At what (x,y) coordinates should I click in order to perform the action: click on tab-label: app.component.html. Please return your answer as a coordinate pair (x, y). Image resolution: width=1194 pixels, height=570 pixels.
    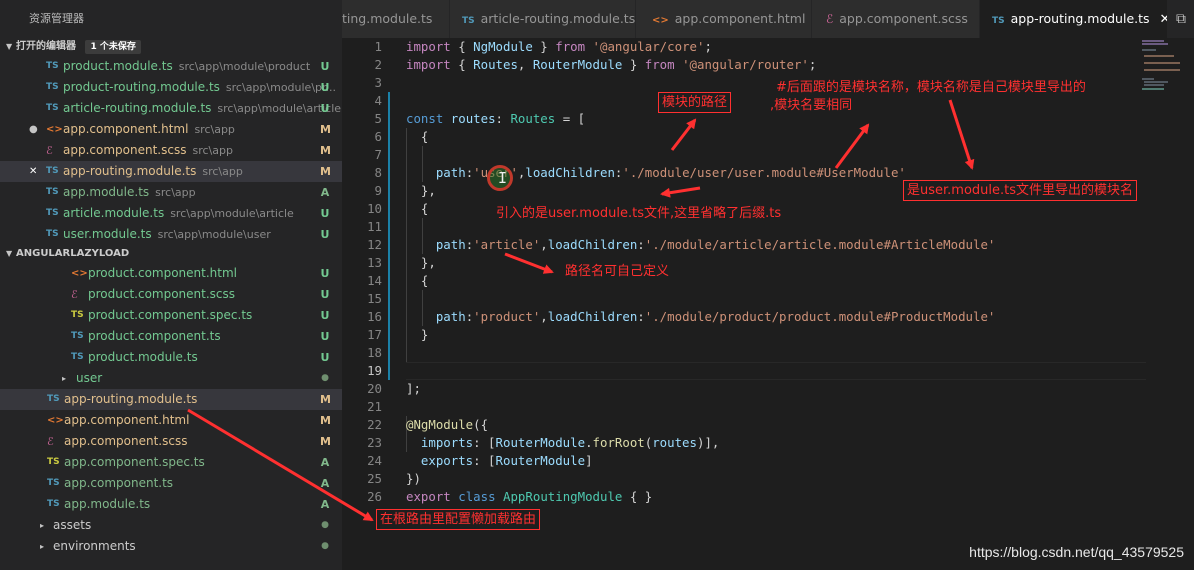
    Looking at the image, I should click on (740, 18).